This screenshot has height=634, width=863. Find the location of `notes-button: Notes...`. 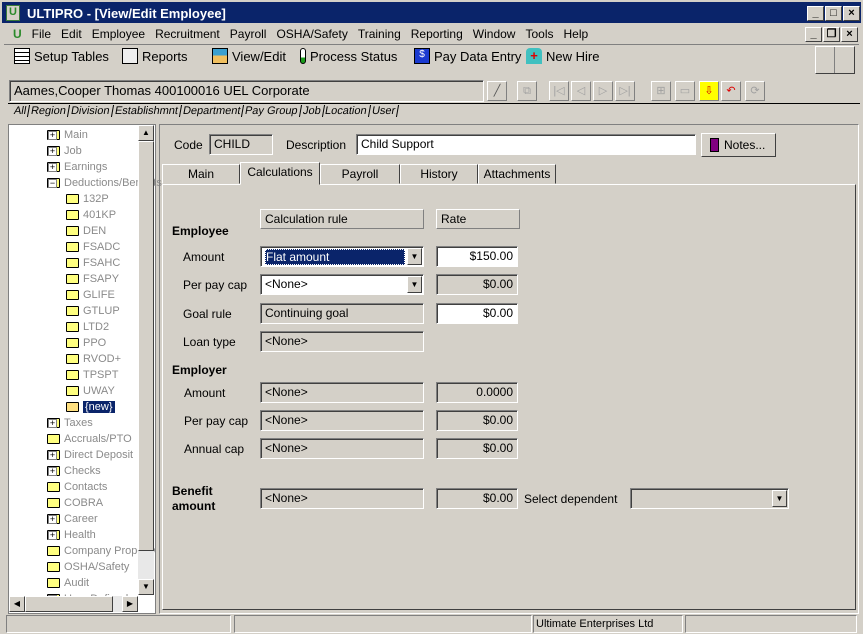

notes-button: Notes... is located at coordinates (738, 145).